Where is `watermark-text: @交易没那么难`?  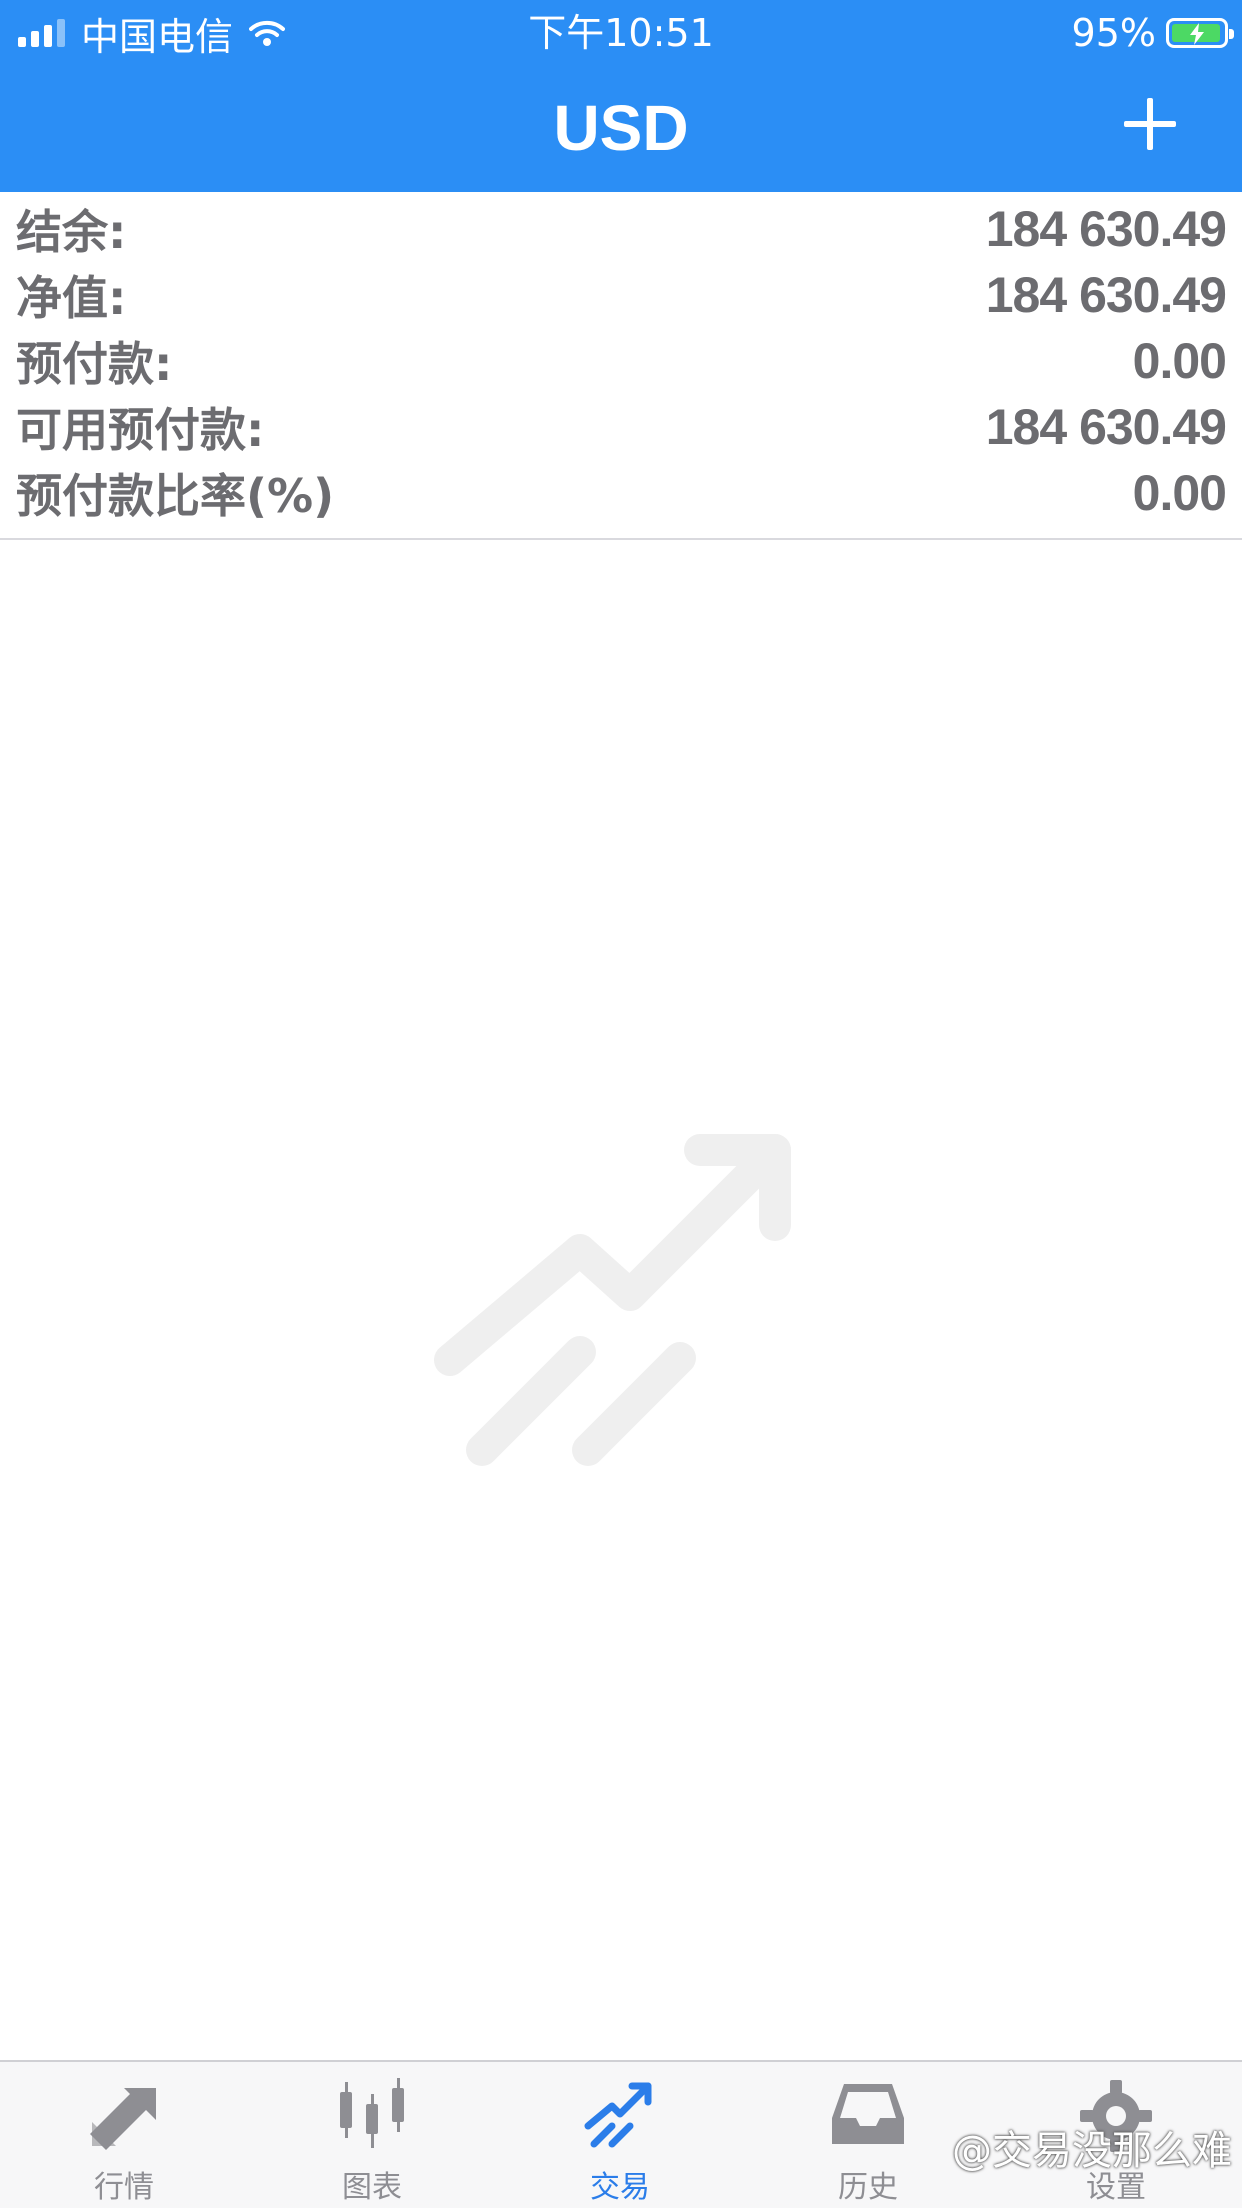 watermark-text: @交易没那么难 is located at coordinates (1092, 2151).